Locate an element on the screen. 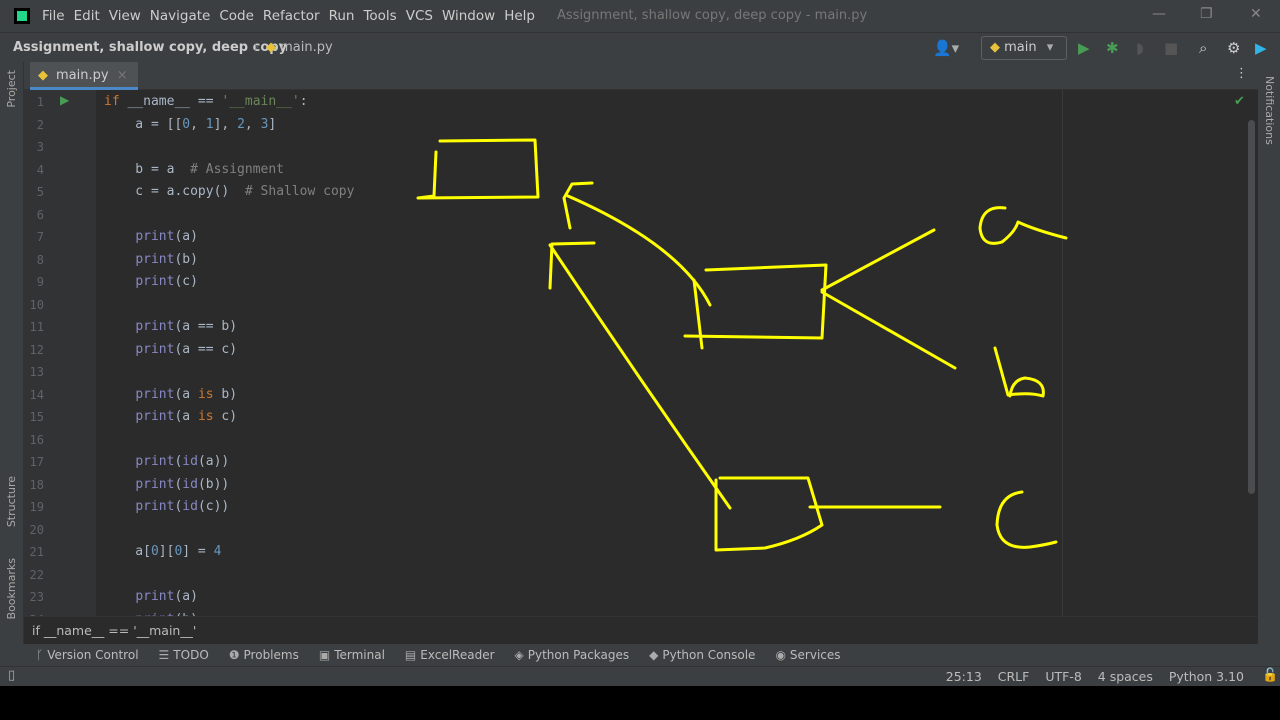 The height and width of the screenshot is (720, 1280). code-line: 18 print(id(b)) is located at coordinates (641, 485).